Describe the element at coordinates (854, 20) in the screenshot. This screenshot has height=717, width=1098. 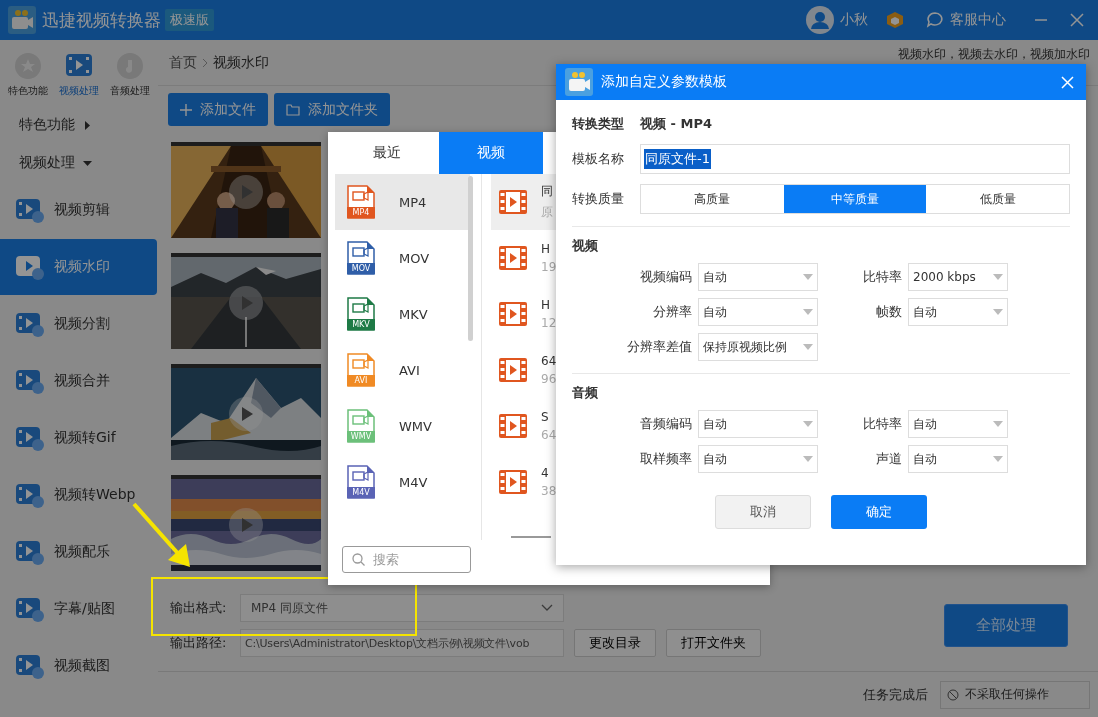
I see `user-name: 小秋` at that location.